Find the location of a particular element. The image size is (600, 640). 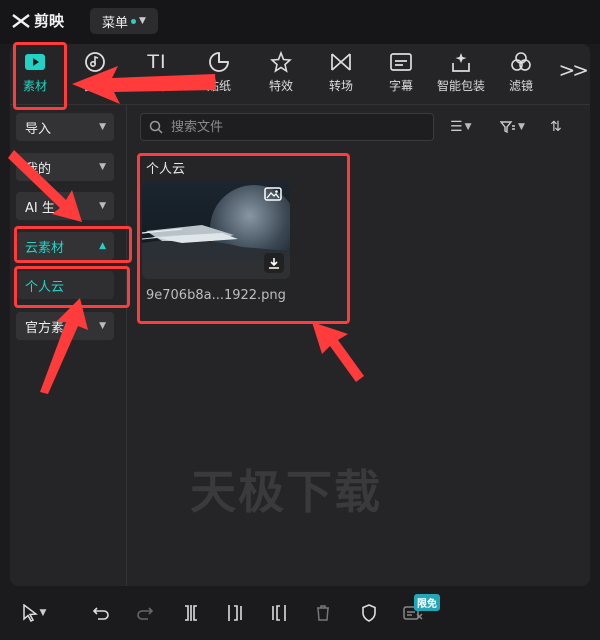

watermark-text: 天极下载 is located at coordinates (286, 492).